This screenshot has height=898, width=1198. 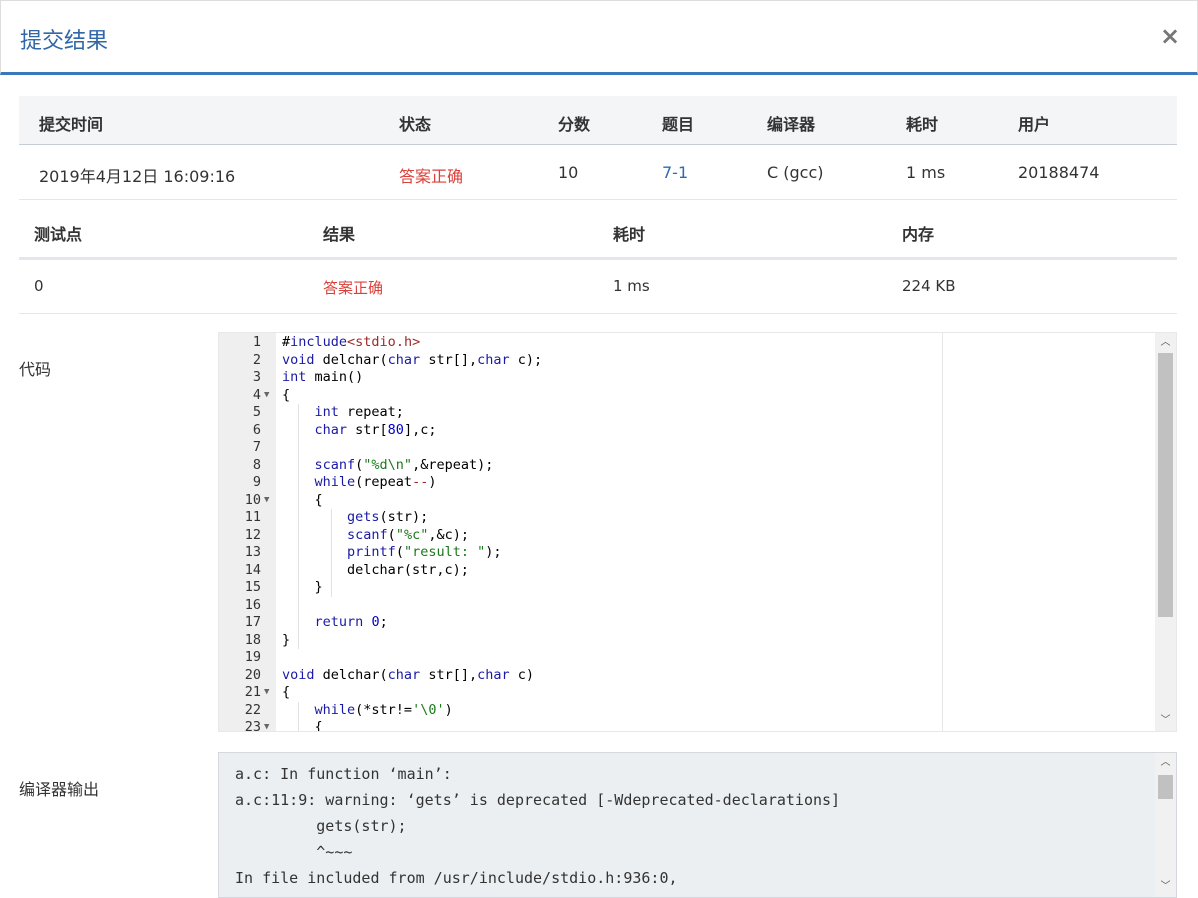 What do you see at coordinates (669, 711) in the screenshot?
I see `code-line: 22 while(*str!='\0')` at bounding box center [669, 711].